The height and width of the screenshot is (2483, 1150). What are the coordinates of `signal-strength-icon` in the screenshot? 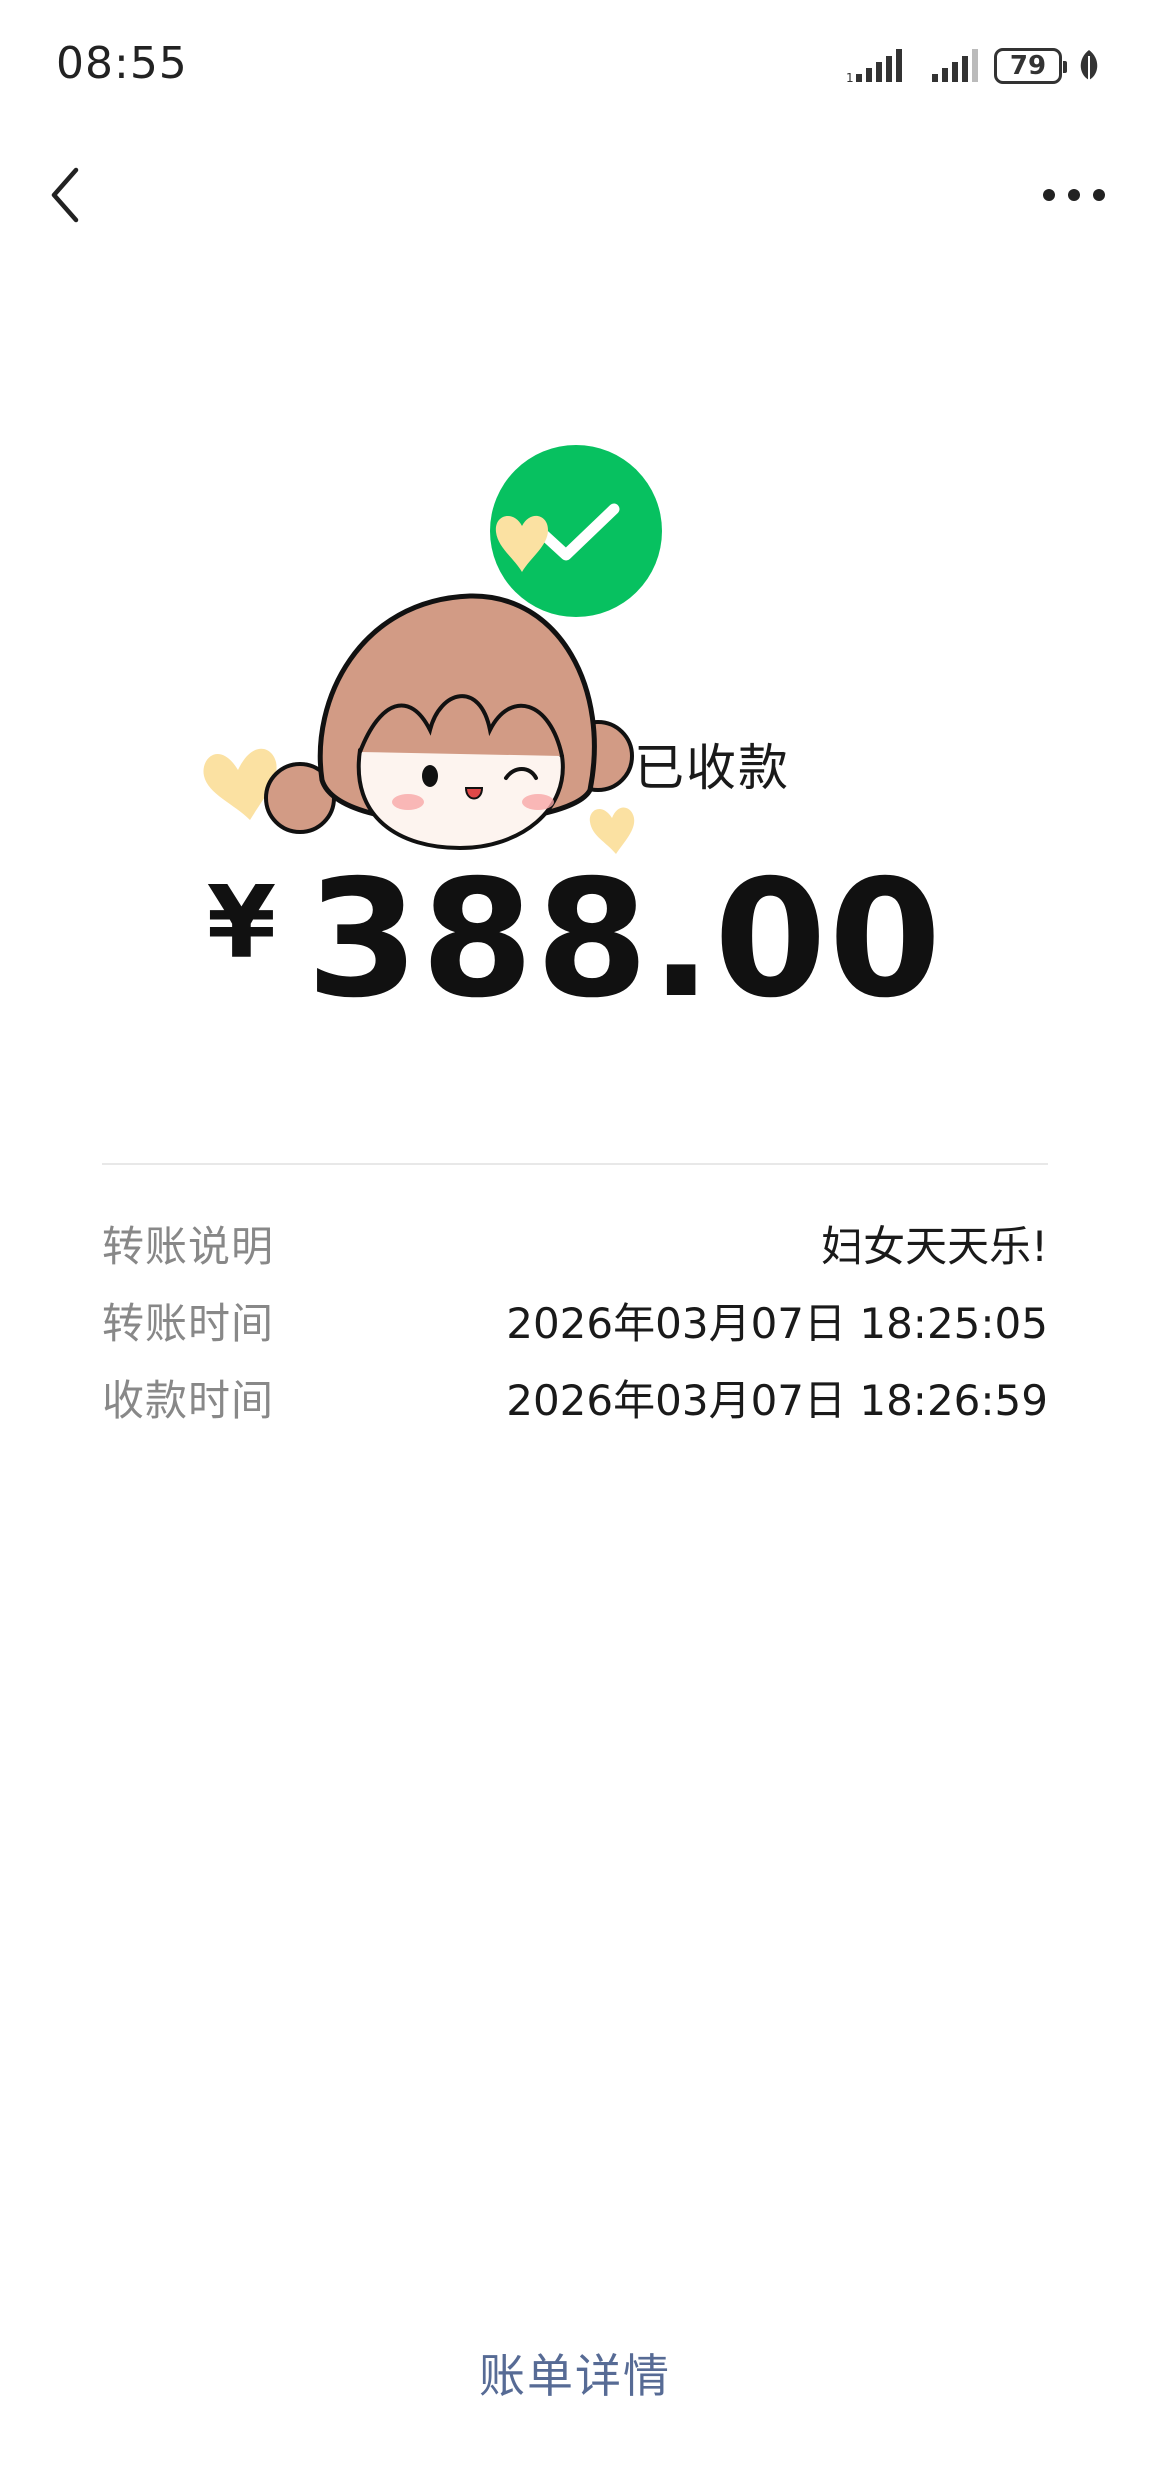 It's located at (955, 65).